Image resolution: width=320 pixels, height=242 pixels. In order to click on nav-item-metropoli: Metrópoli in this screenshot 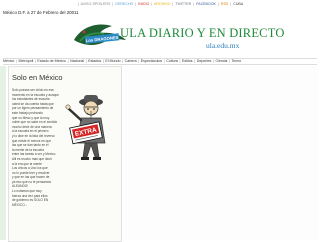, I will do `click(26, 61)`.